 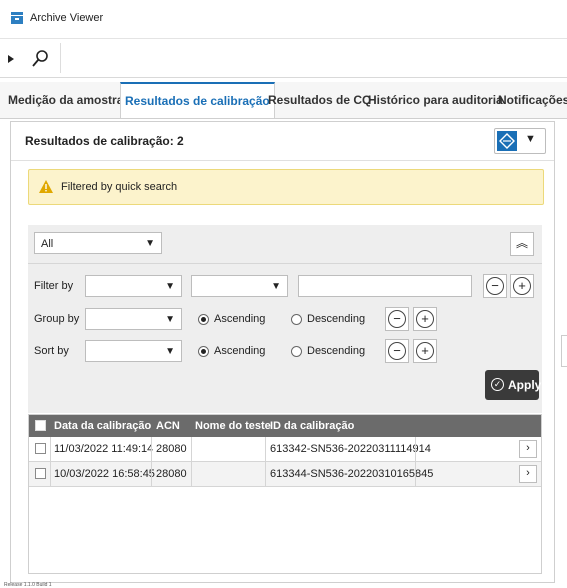 What do you see at coordinates (296, 319) in the screenshot?
I see `group-descending-radio` at bounding box center [296, 319].